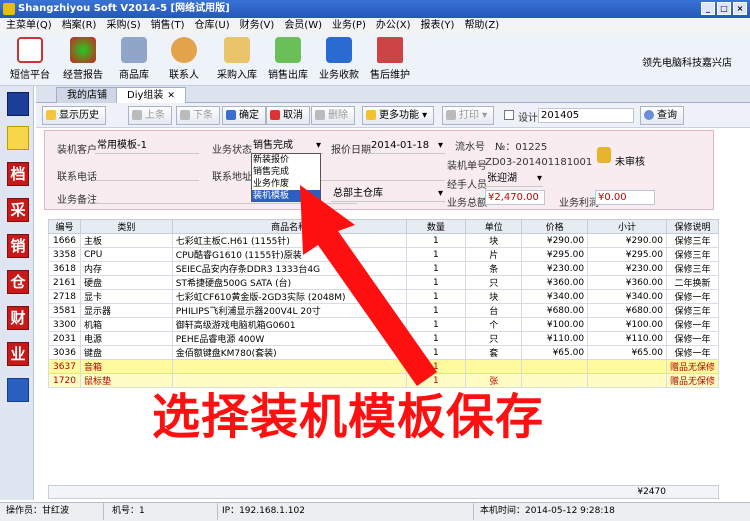  Describe the element at coordinates (348, 417) in the screenshot. I see `annotation-caption: 选择装机模板保存` at that location.